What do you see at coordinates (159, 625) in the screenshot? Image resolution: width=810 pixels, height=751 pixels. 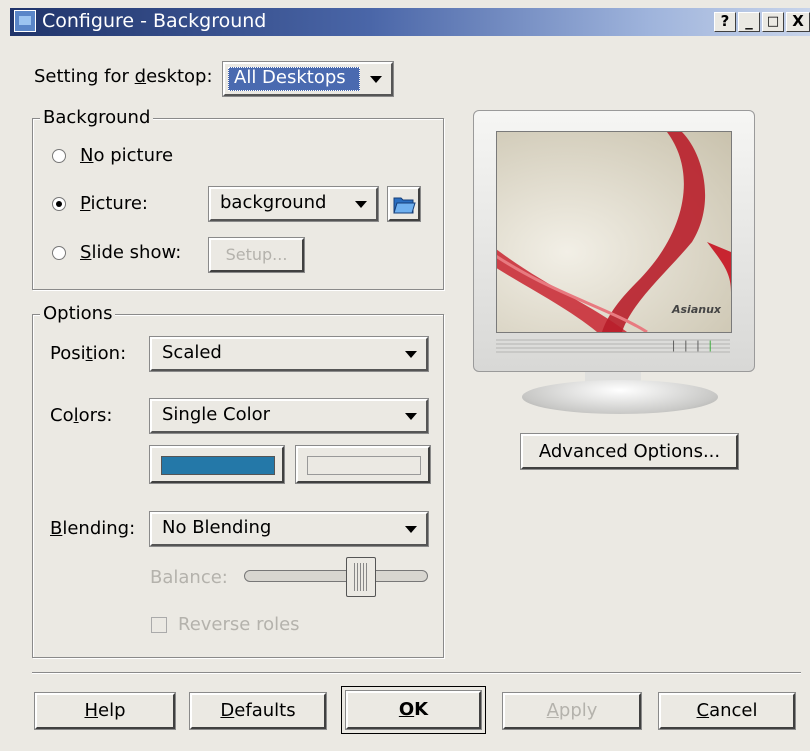 I see `reverse-roles-checkbox` at bounding box center [159, 625].